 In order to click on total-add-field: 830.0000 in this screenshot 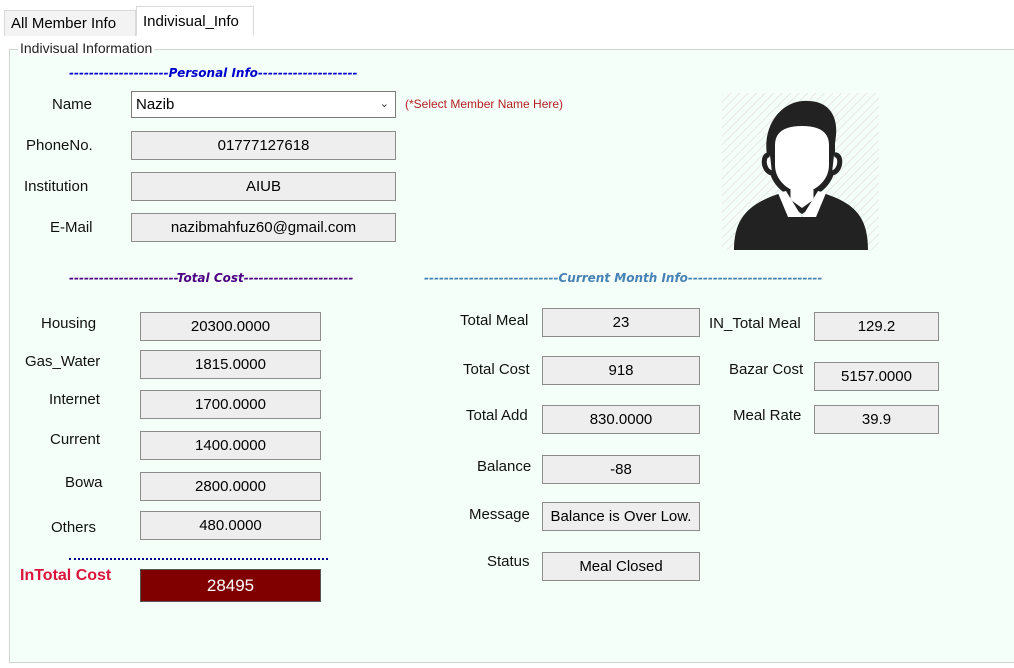, I will do `click(621, 419)`.